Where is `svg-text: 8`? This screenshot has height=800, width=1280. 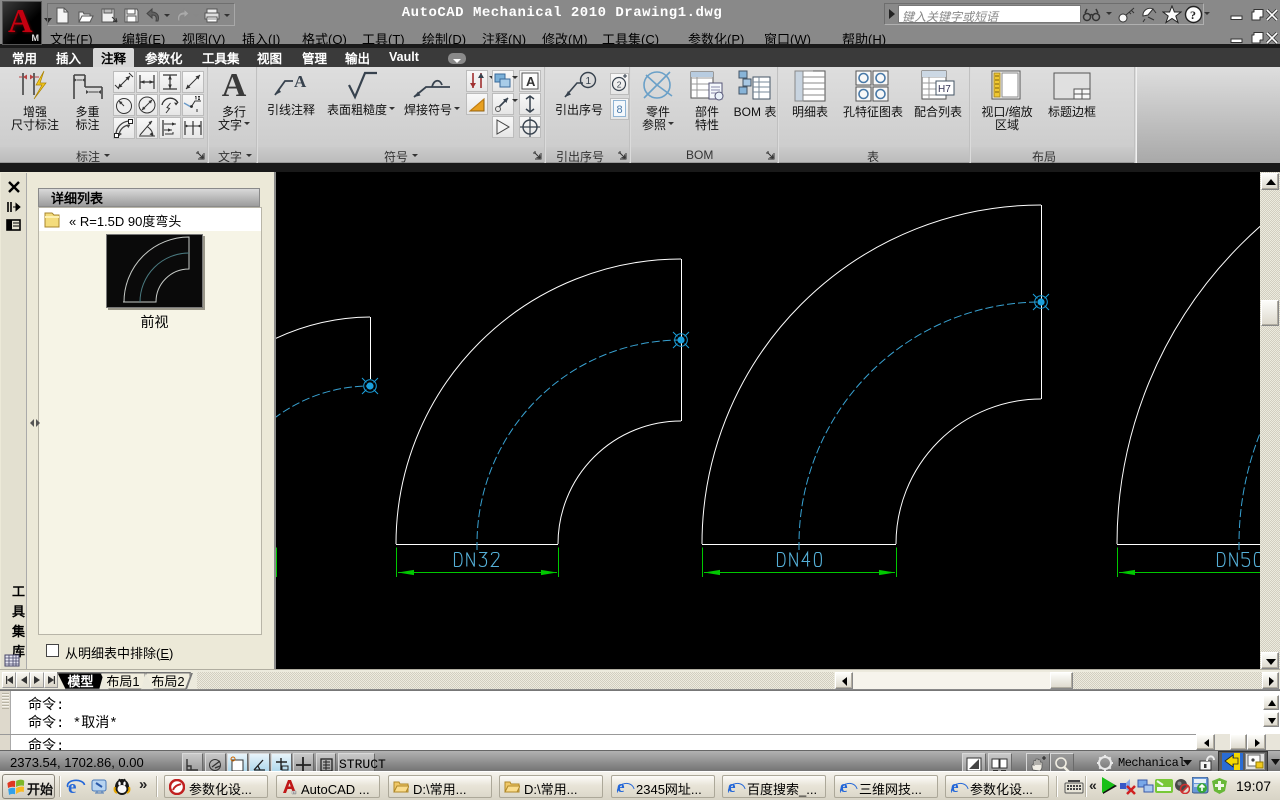 svg-text: 8 is located at coordinates (620, 110).